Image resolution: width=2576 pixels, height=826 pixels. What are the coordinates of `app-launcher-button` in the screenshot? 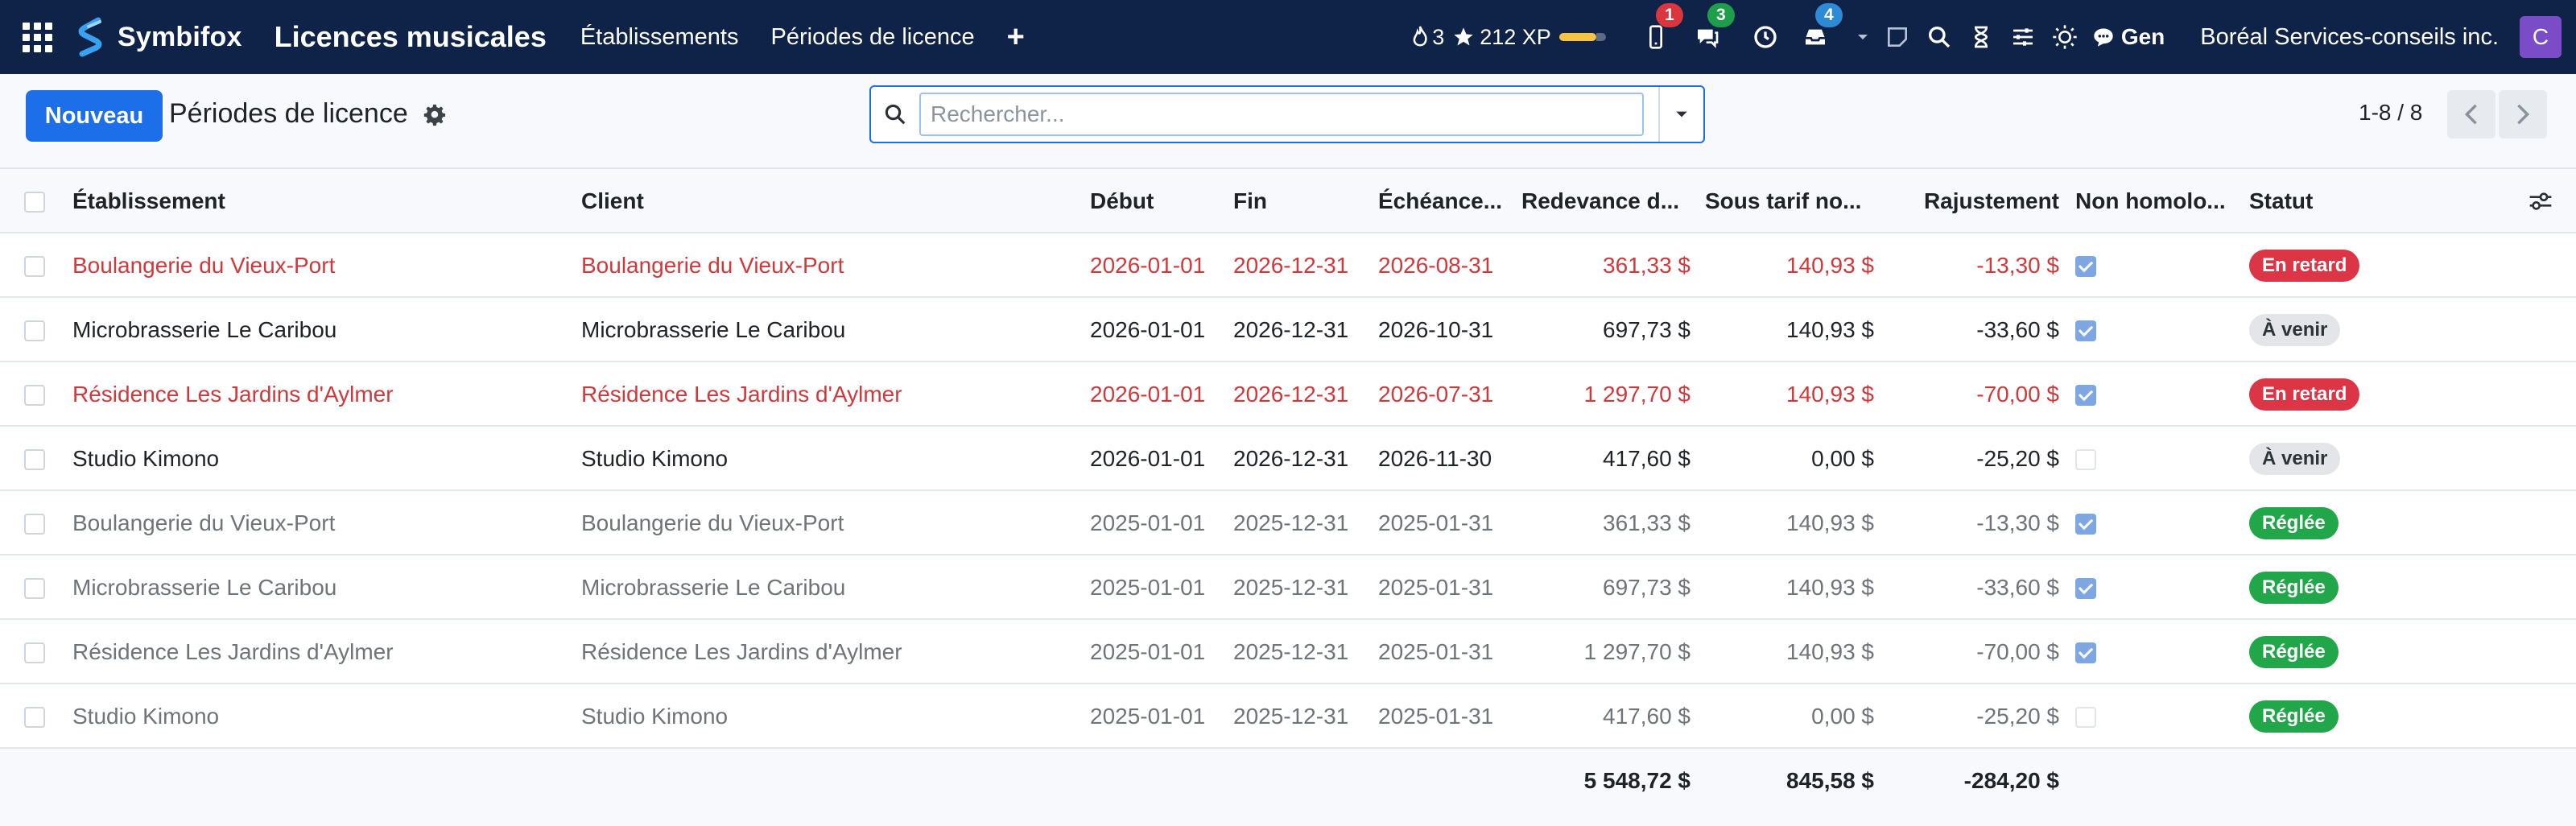 It's located at (37, 37).